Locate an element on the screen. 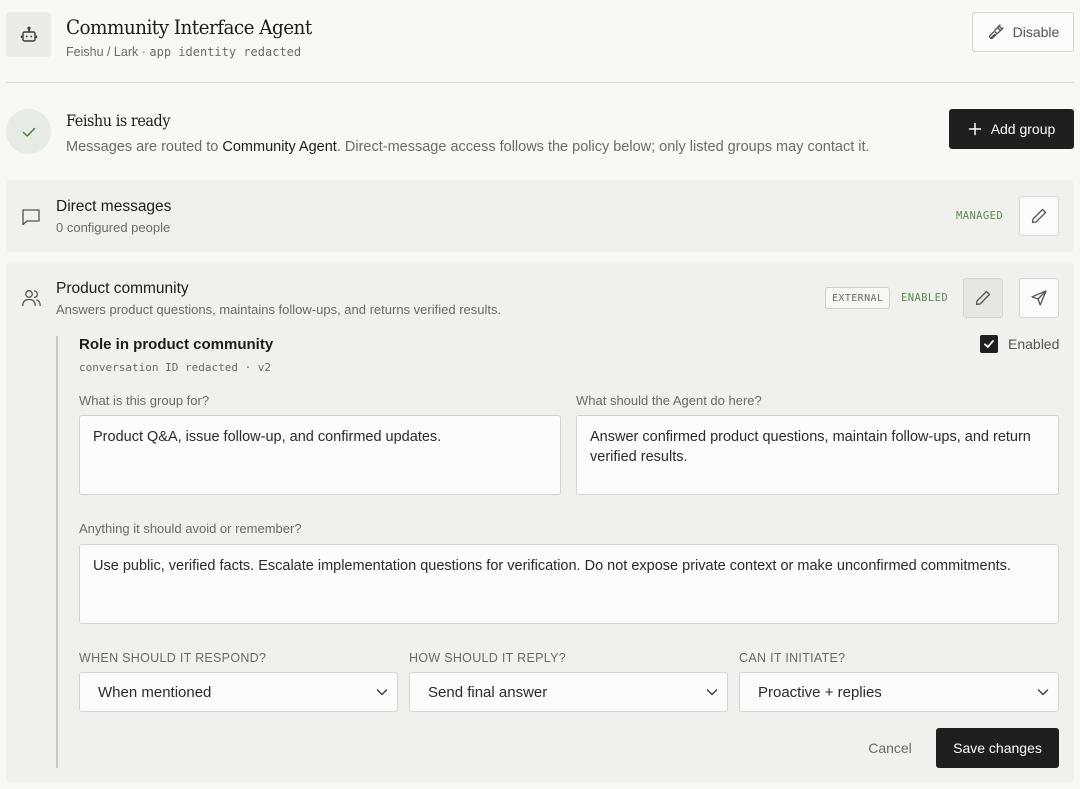 This screenshot has width=1080, height=789. avoid-label: Anything it should avoid or remember? is located at coordinates (190, 528).